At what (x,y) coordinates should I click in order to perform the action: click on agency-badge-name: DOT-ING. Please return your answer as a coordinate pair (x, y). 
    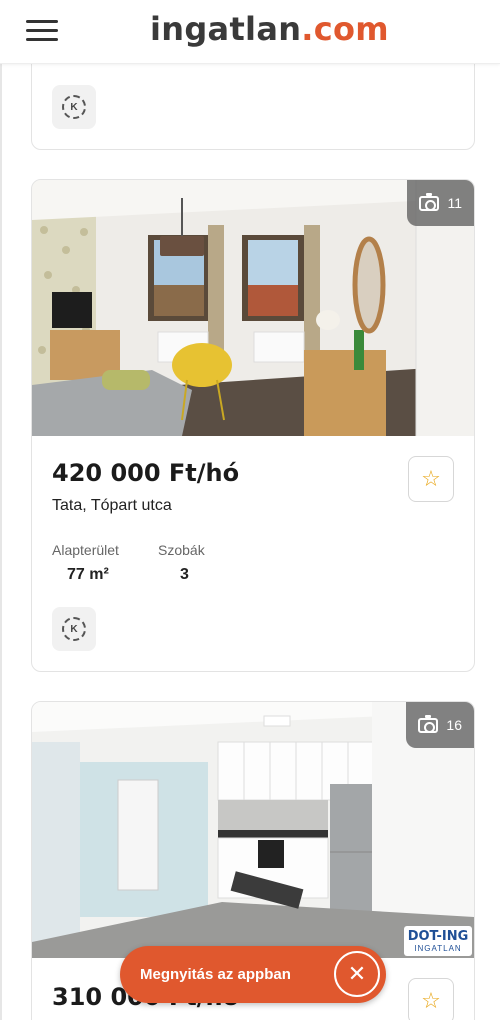
    Looking at the image, I should click on (438, 936).